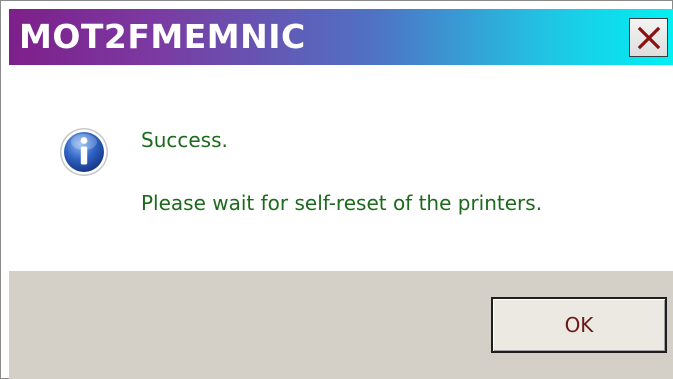 This screenshot has height=379, width=673. What do you see at coordinates (579, 325) in the screenshot?
I see `ok-button: OK` at bounding box center [579, 325].